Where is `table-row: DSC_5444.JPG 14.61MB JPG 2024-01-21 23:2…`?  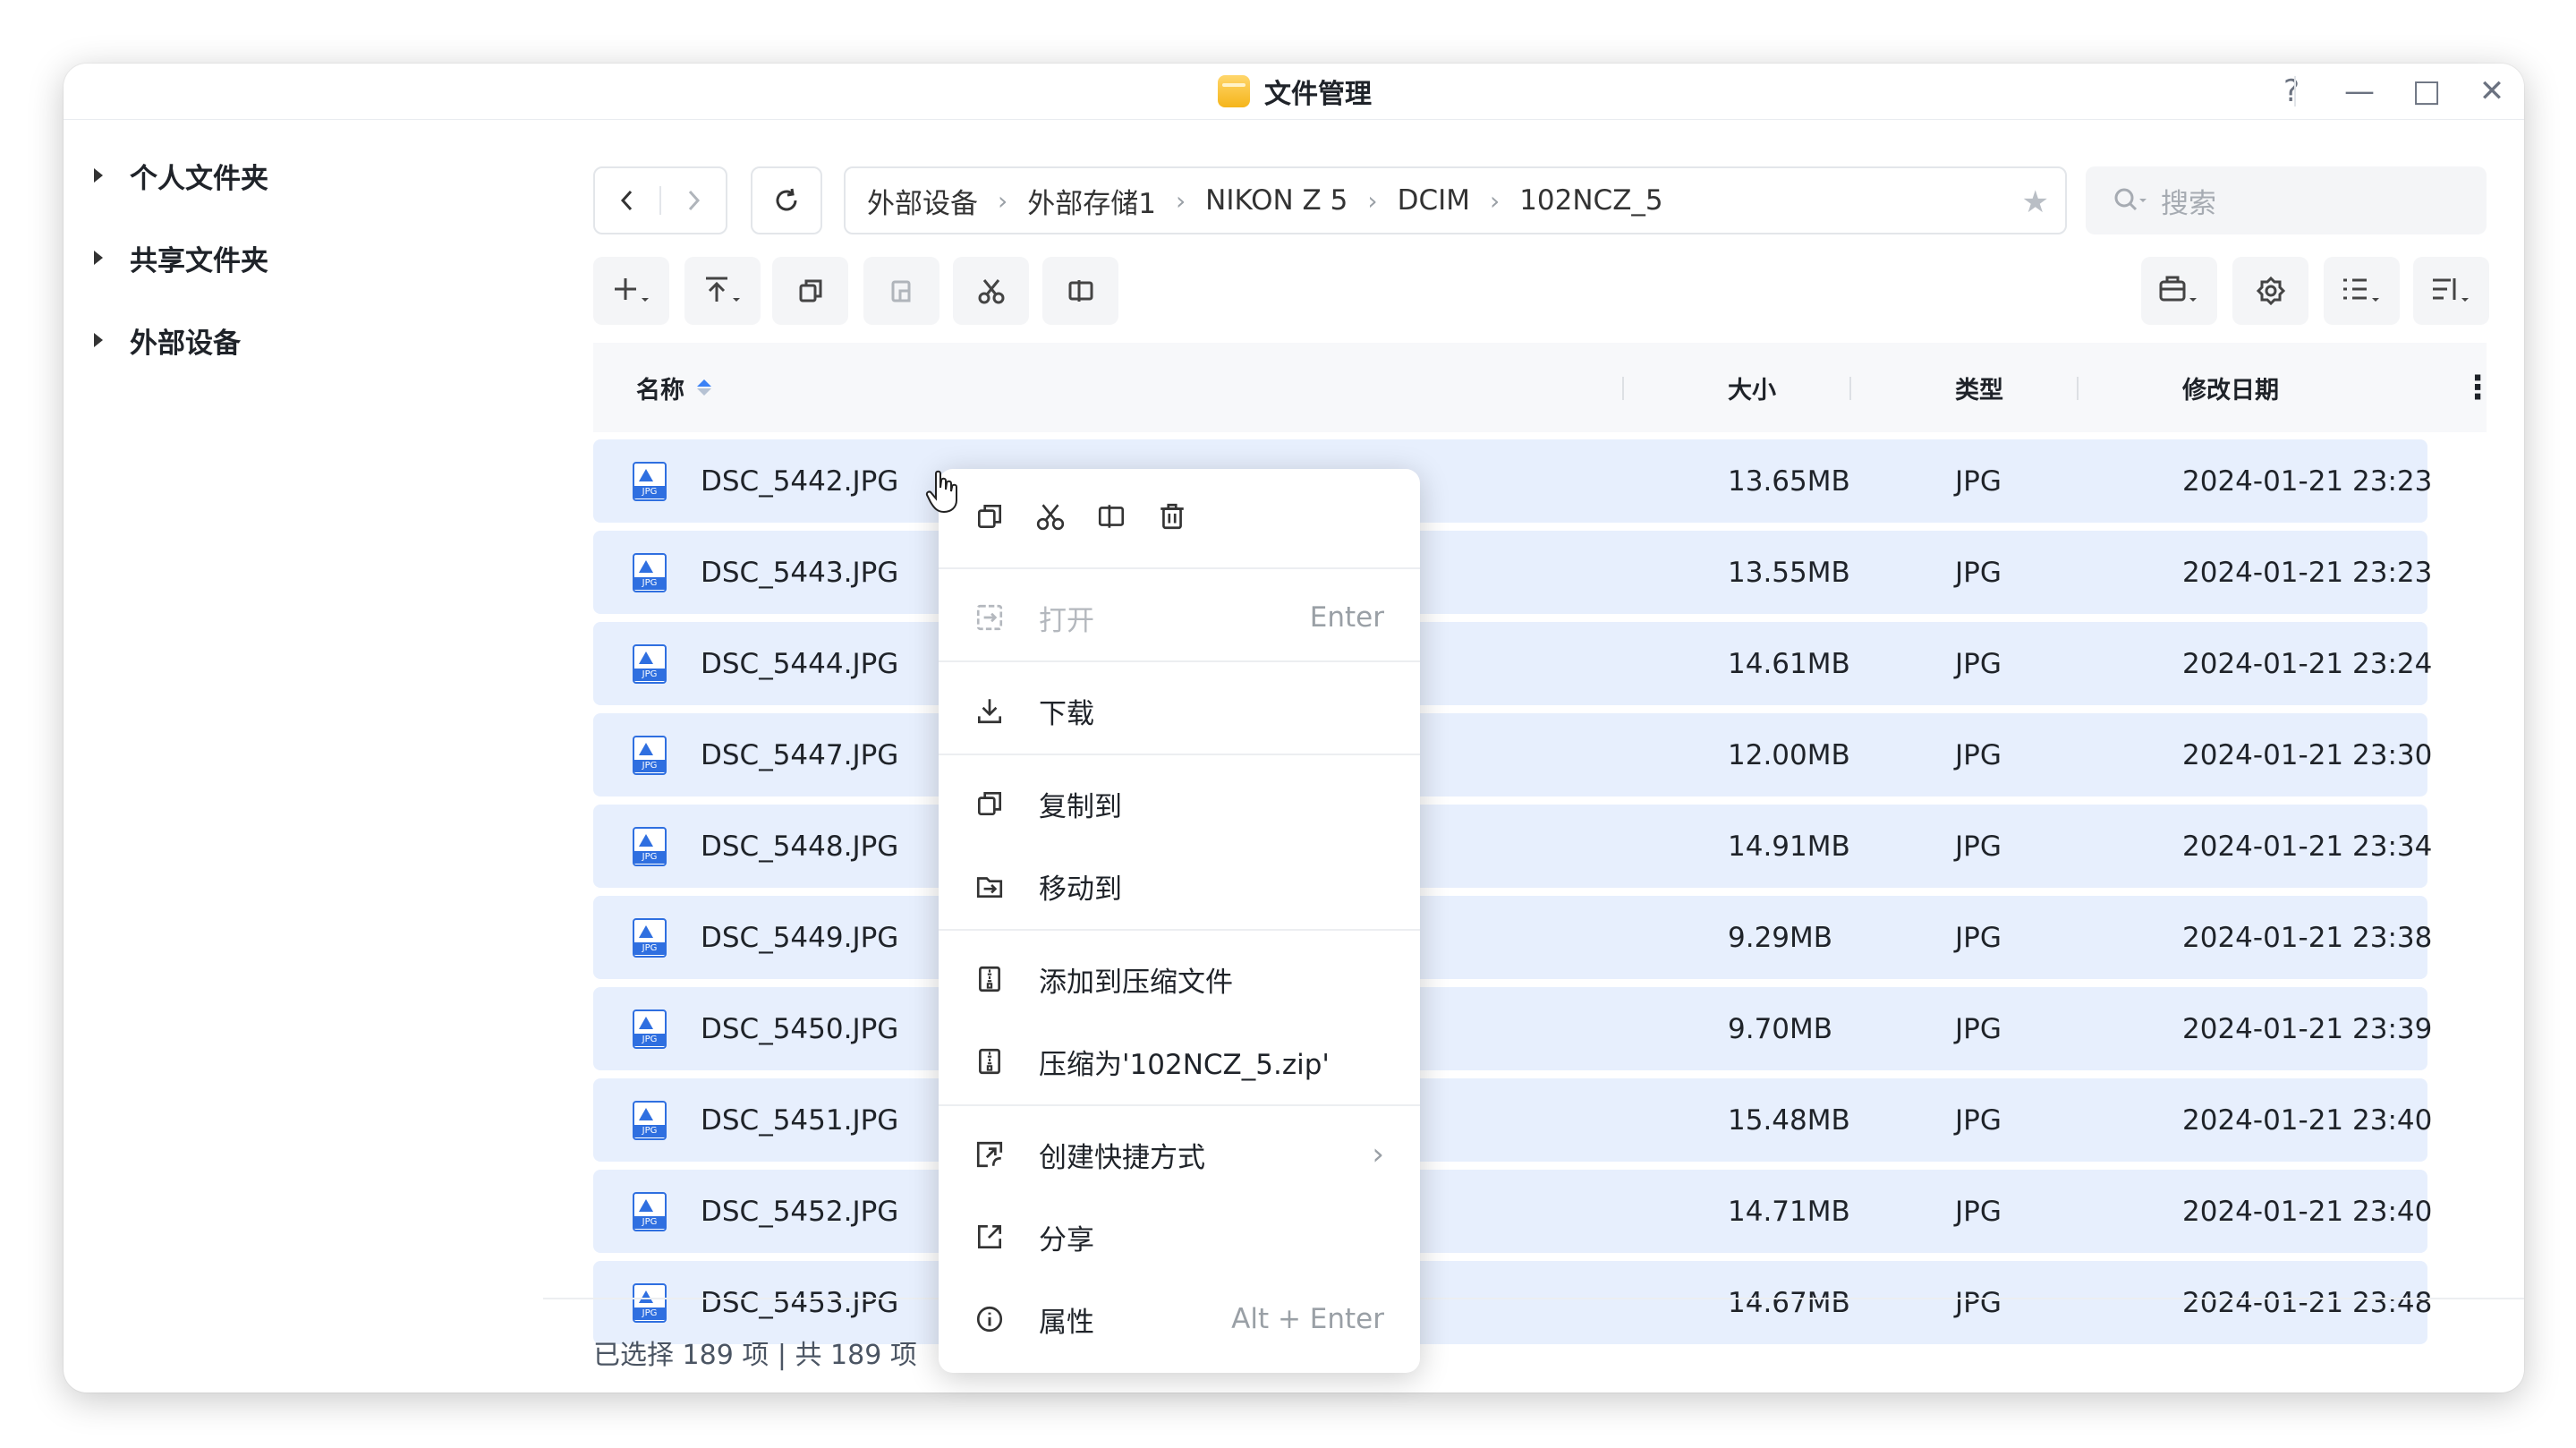 table-row: DSC_5444.JPG 14.61MB JPG 2024-01-21 23:2… is located at coordinates (1512, 663).